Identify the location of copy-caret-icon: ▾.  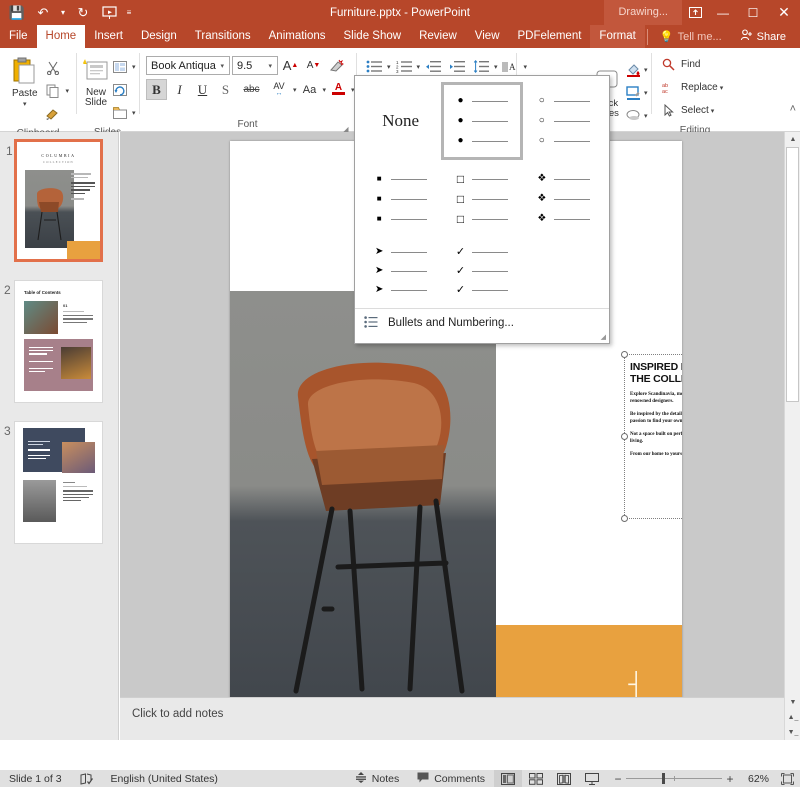
(67, 91).